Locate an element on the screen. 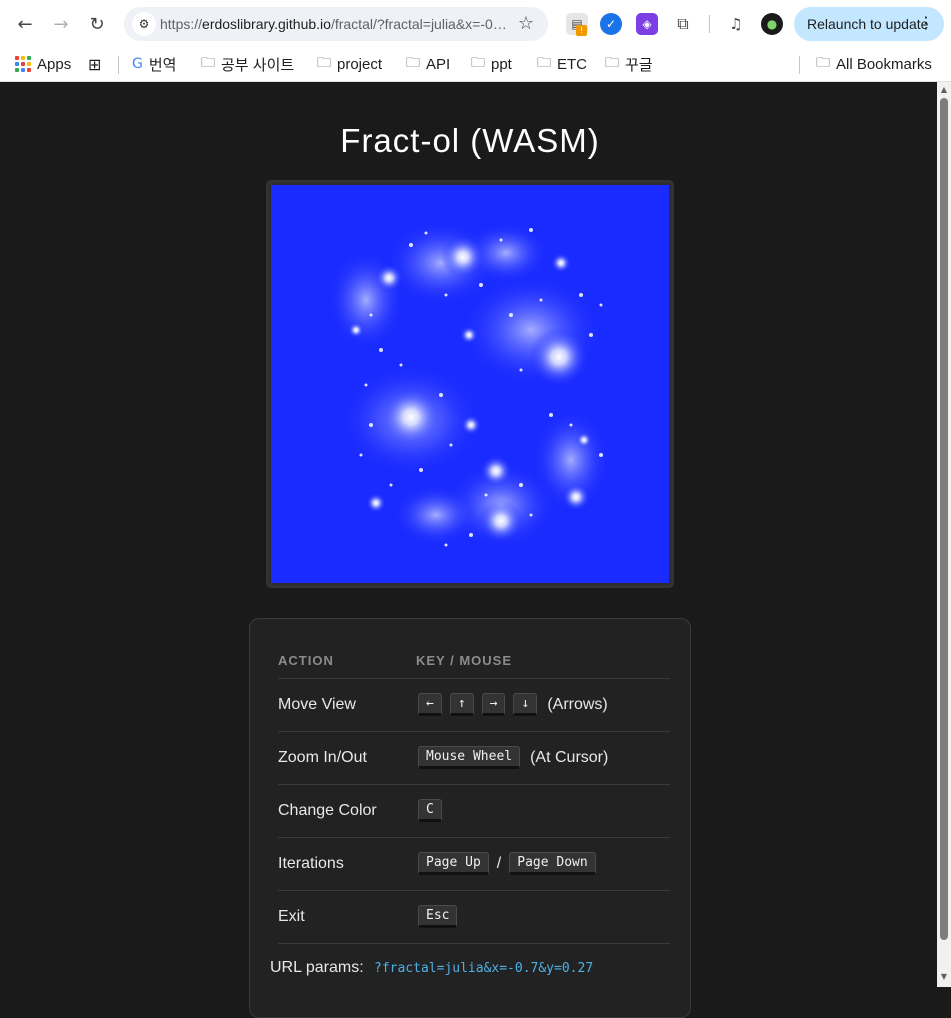 Image resolution: width=951 pixels, height=1018 pixels. relaunch-button: Relaunch to update ⋮ is located at coordinates (869, 24).